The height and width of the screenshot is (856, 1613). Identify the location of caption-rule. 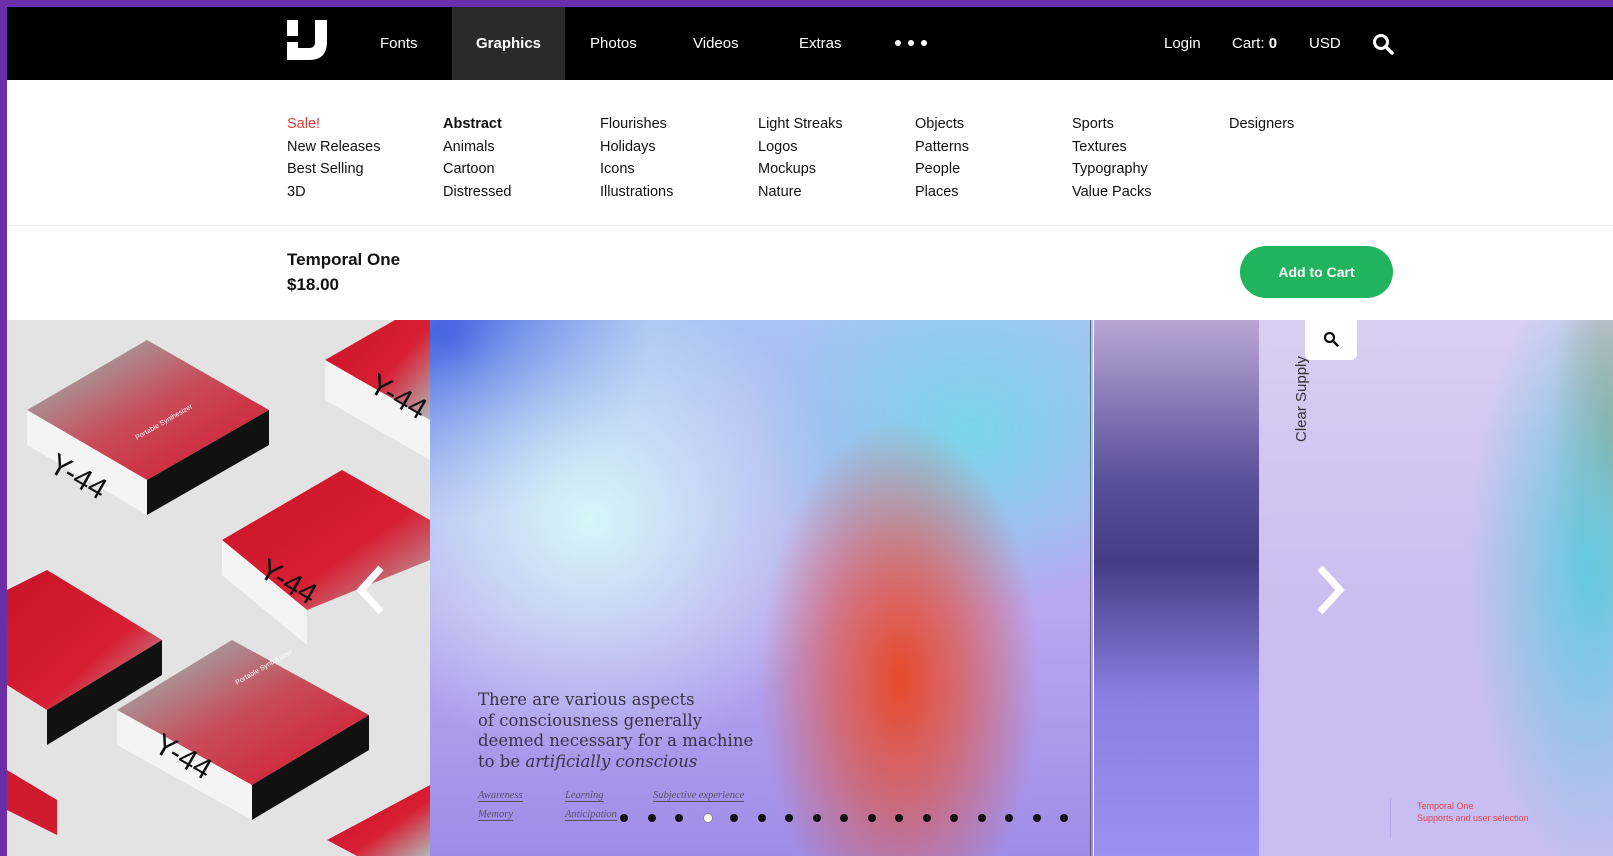
(1390, 818).